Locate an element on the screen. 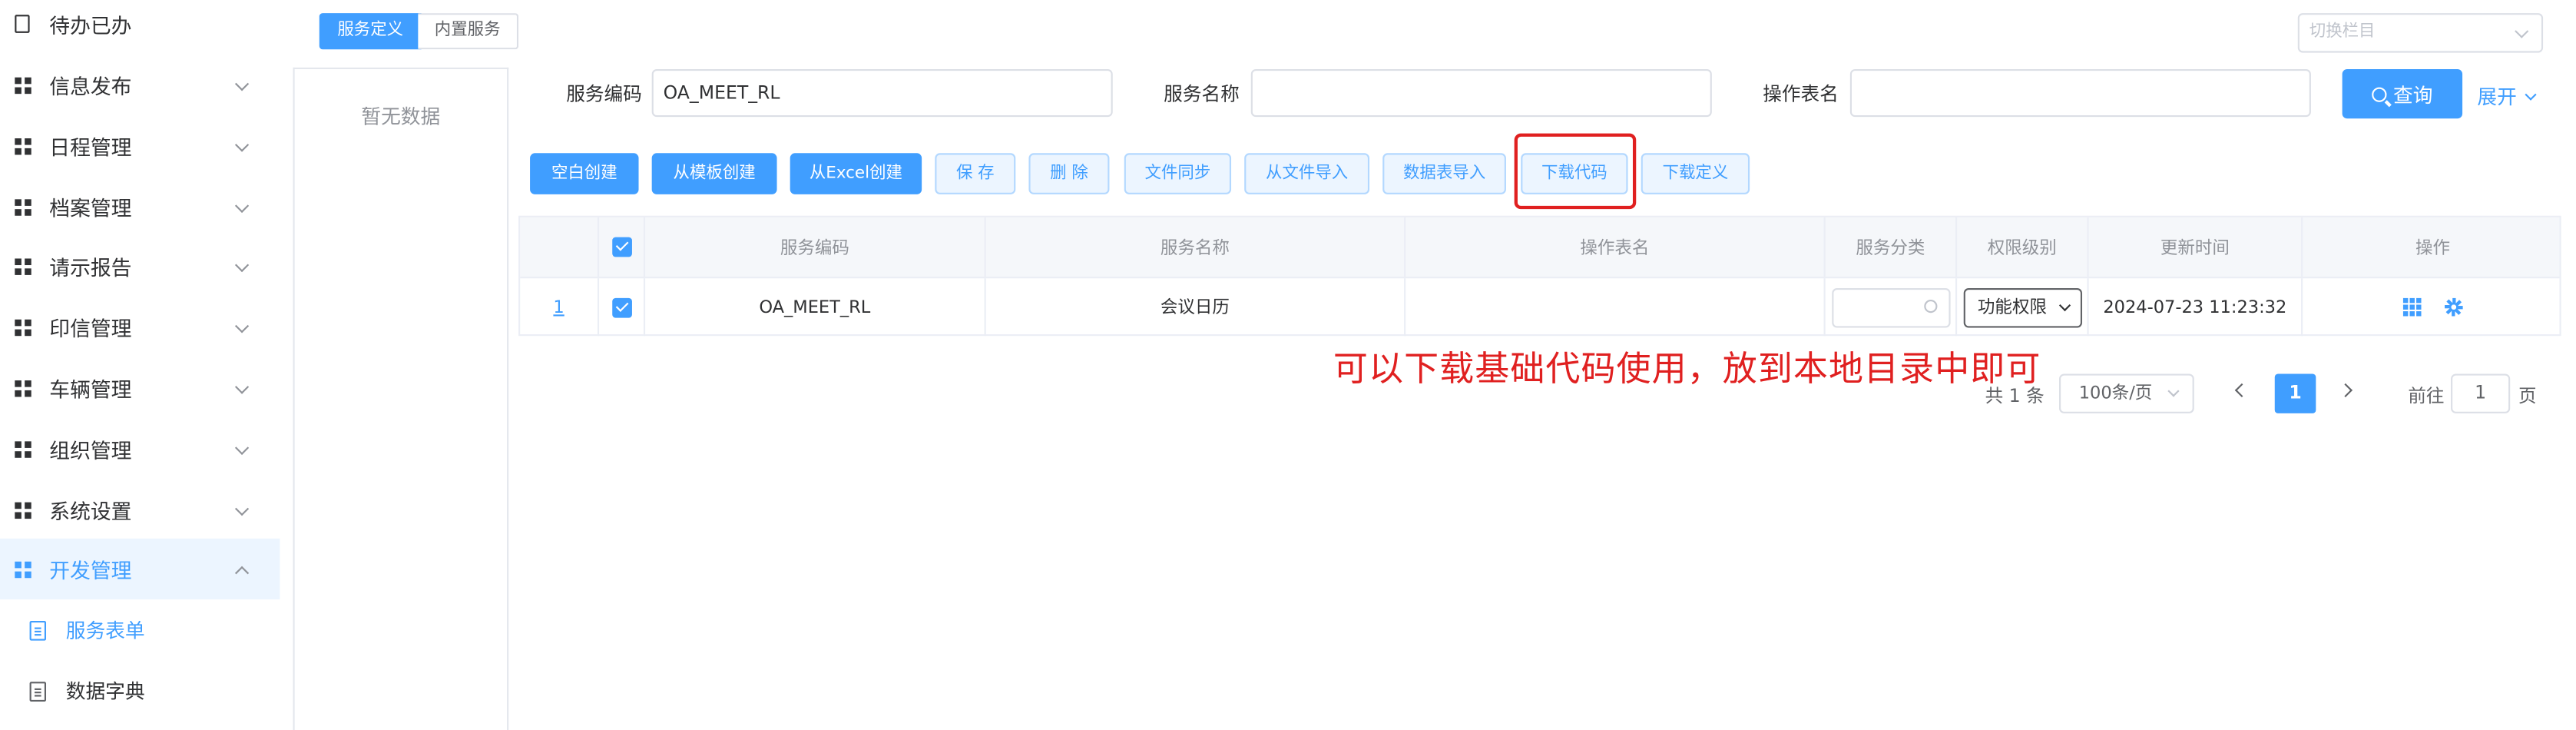  tab-builtin-service: 内置服务 is located at coordinates (469, 31).